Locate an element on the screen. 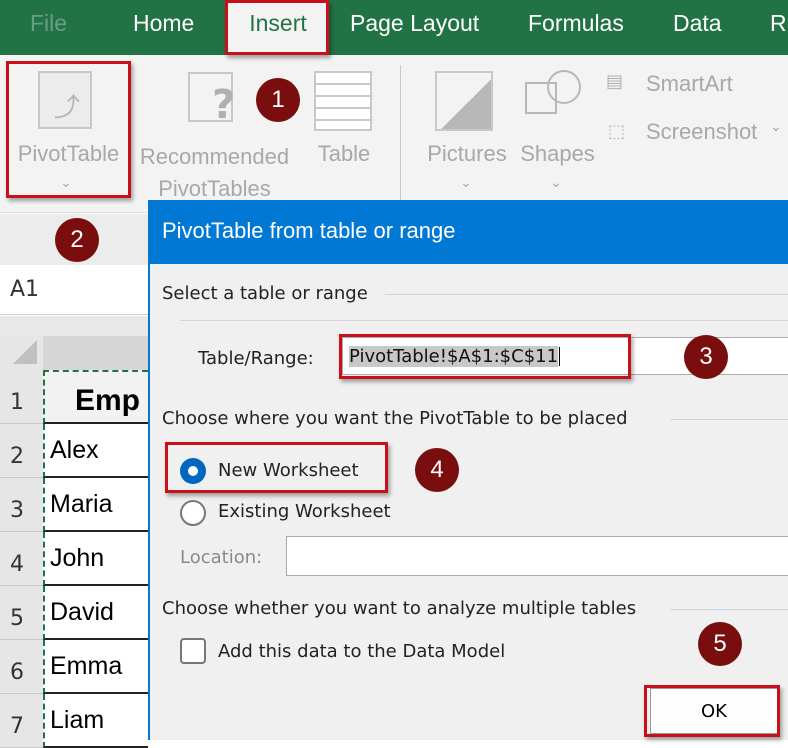 This screenshot has width=788, height=748. highlight-range-input is located at coordinates (485, 356).